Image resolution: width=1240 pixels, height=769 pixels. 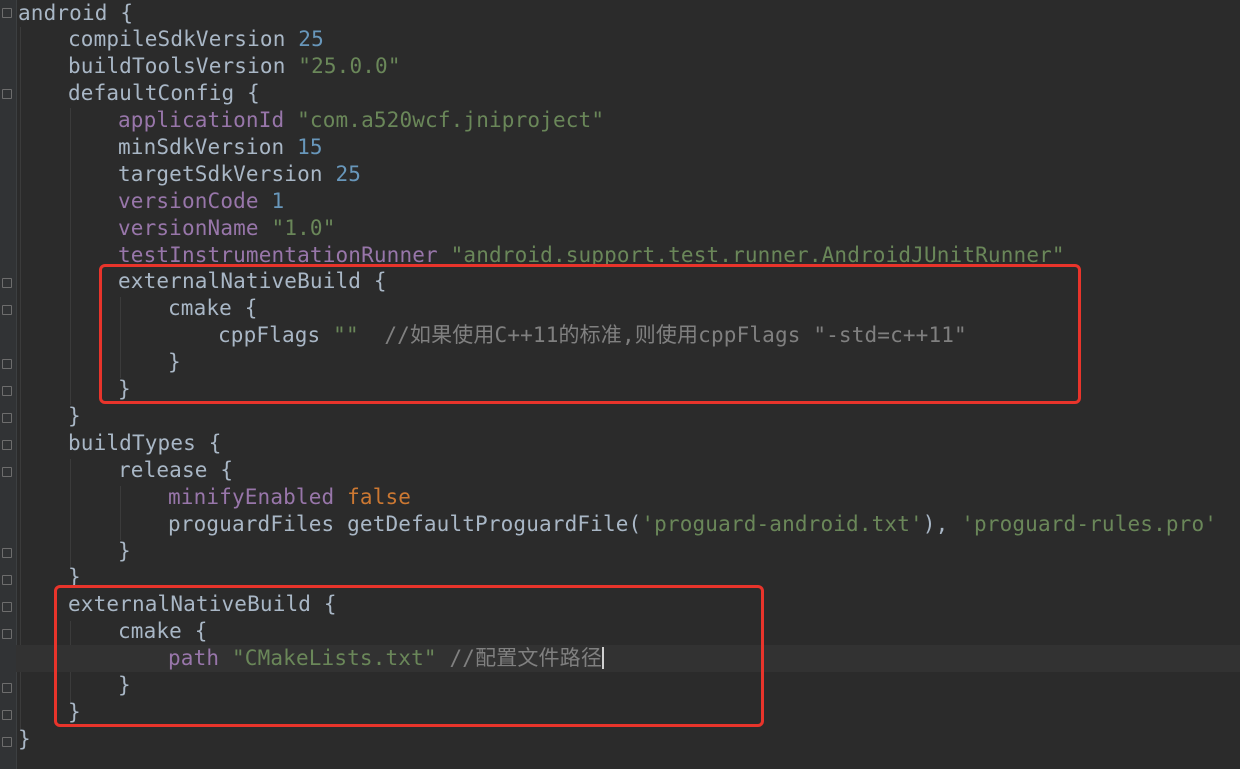 I want to click on code-token: minSdkVersion, so click(x=201, y=147).